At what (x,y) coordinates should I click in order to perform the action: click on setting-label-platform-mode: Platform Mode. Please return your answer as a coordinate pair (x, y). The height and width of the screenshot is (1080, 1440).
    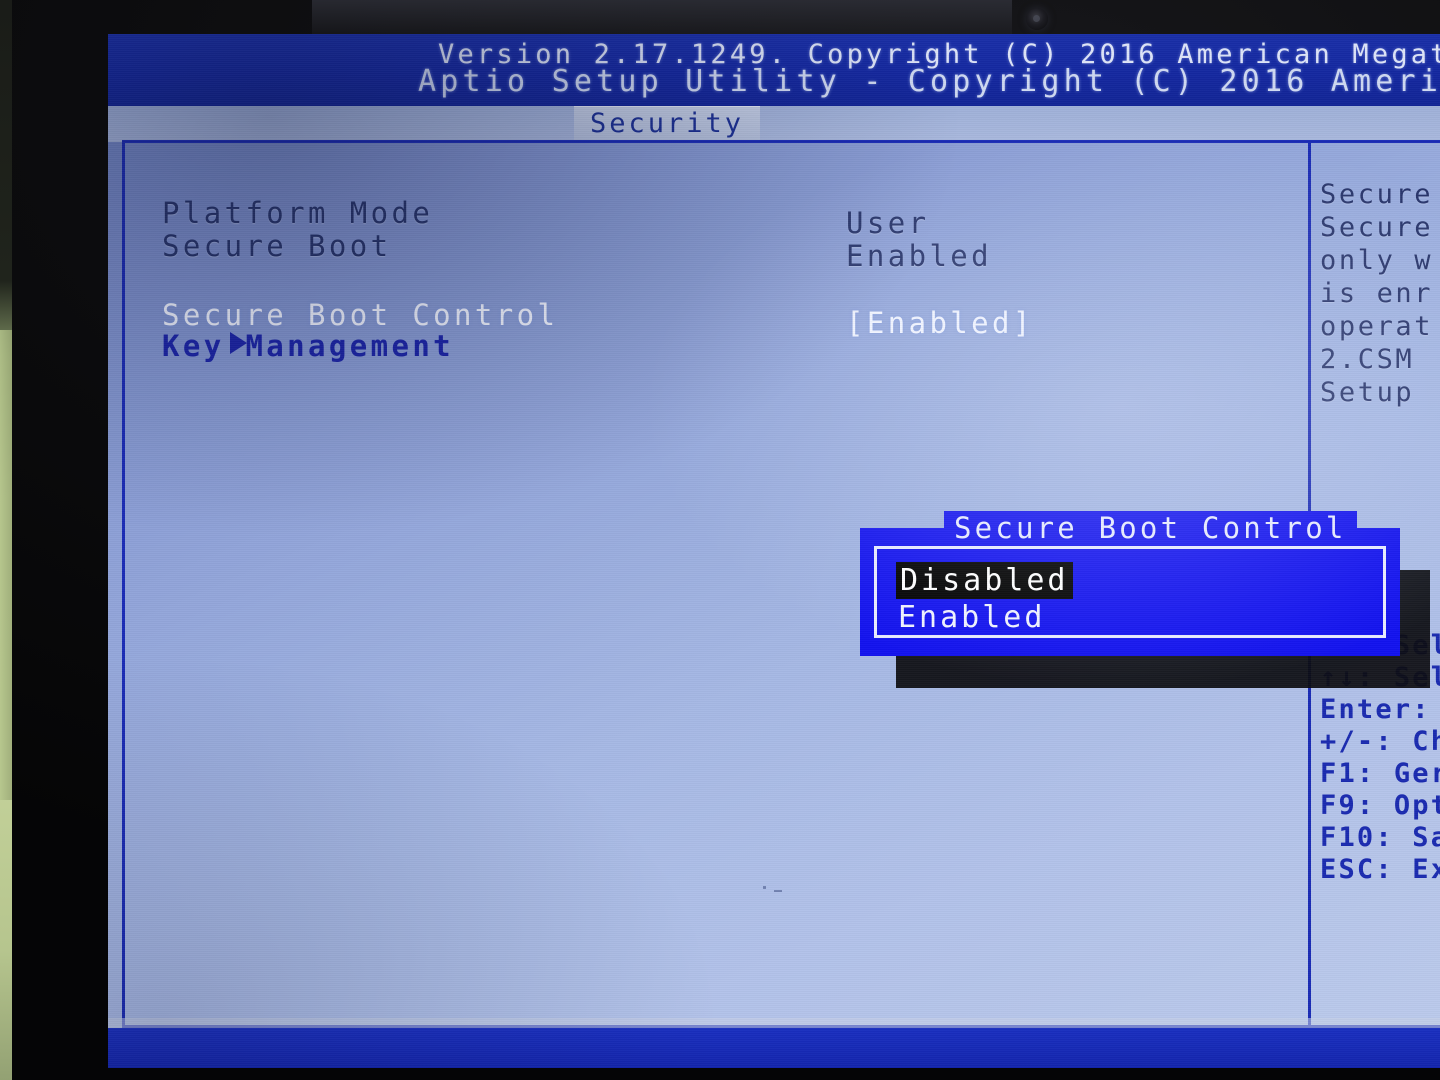
    Looking at the image, I should click on (298, 213).